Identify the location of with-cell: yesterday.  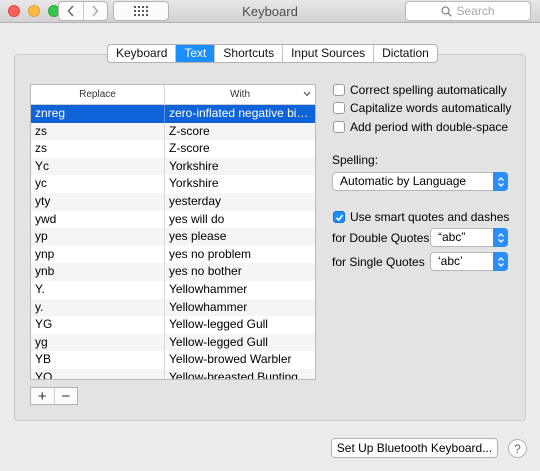
(240, 202).